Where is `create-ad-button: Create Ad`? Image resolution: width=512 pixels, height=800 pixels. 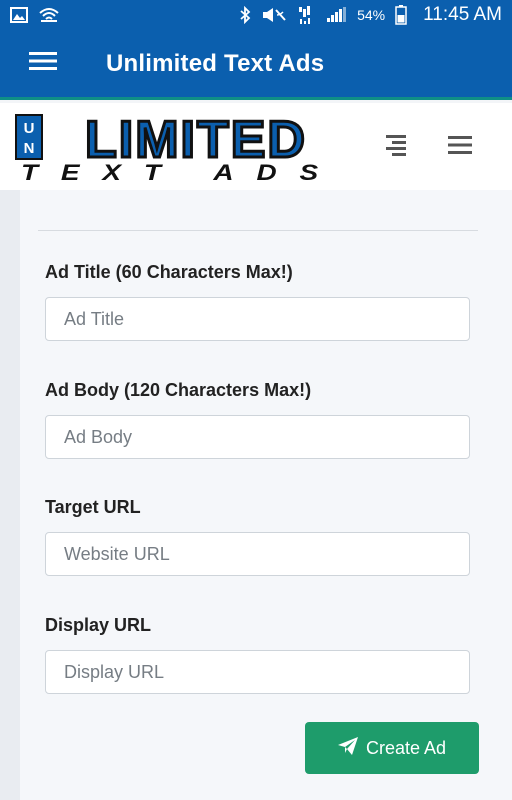
create-ad-button: Create Ad is located at coordinates (392, 748).